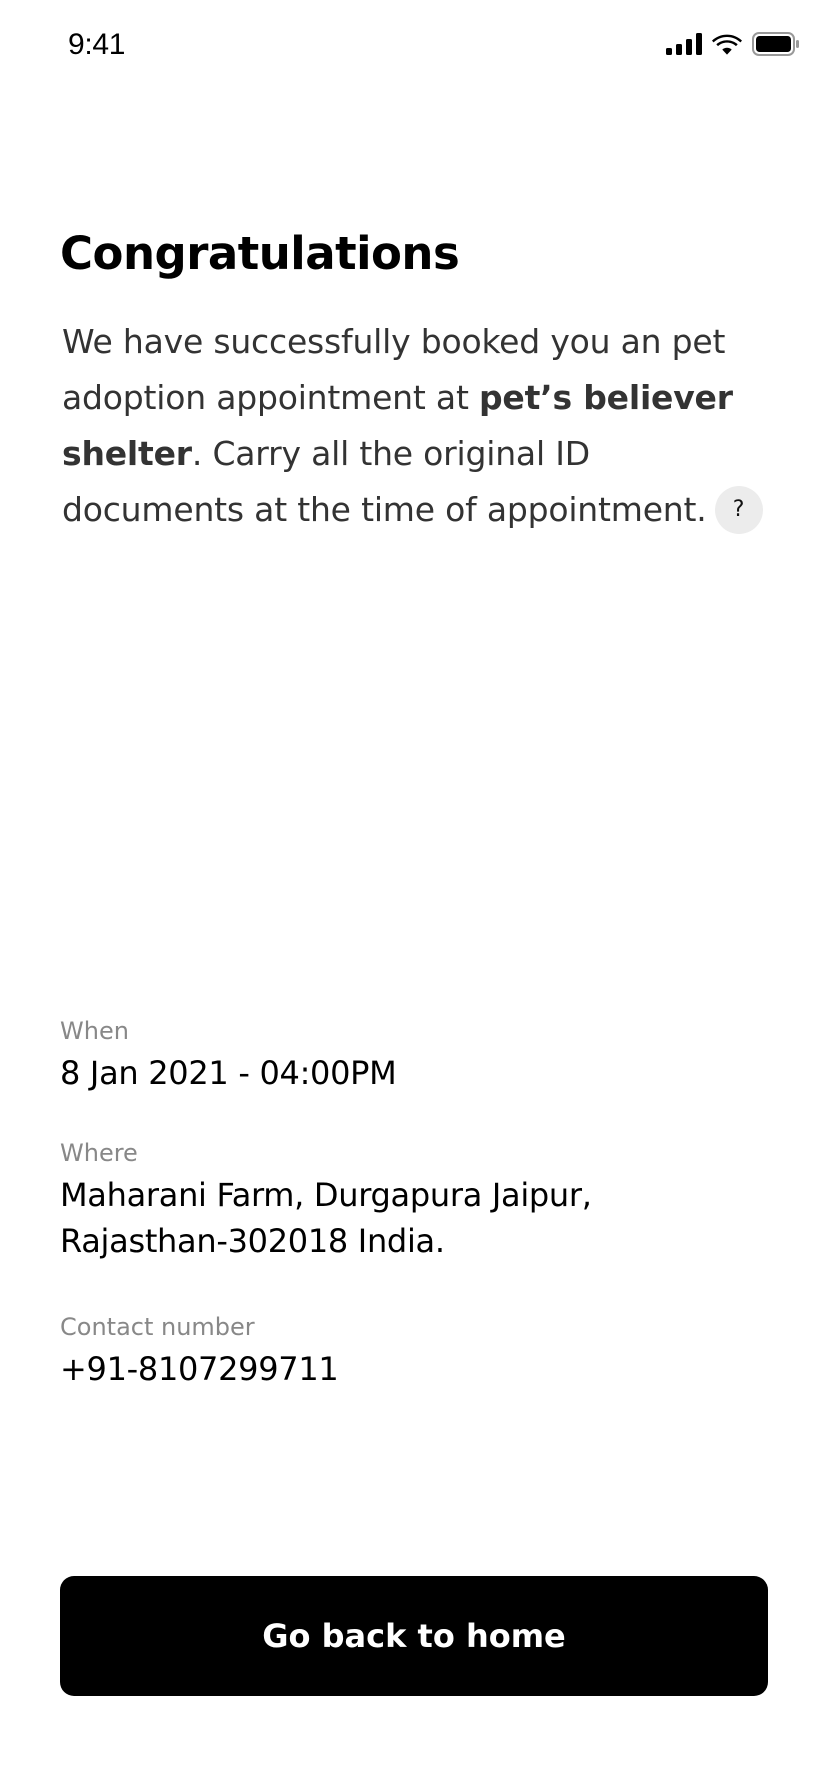 This screenshot has height=1792, width=828. Describe the element at coordinates (684, 44) in the screenshot. I see `cellular-signal-icon` at that location.